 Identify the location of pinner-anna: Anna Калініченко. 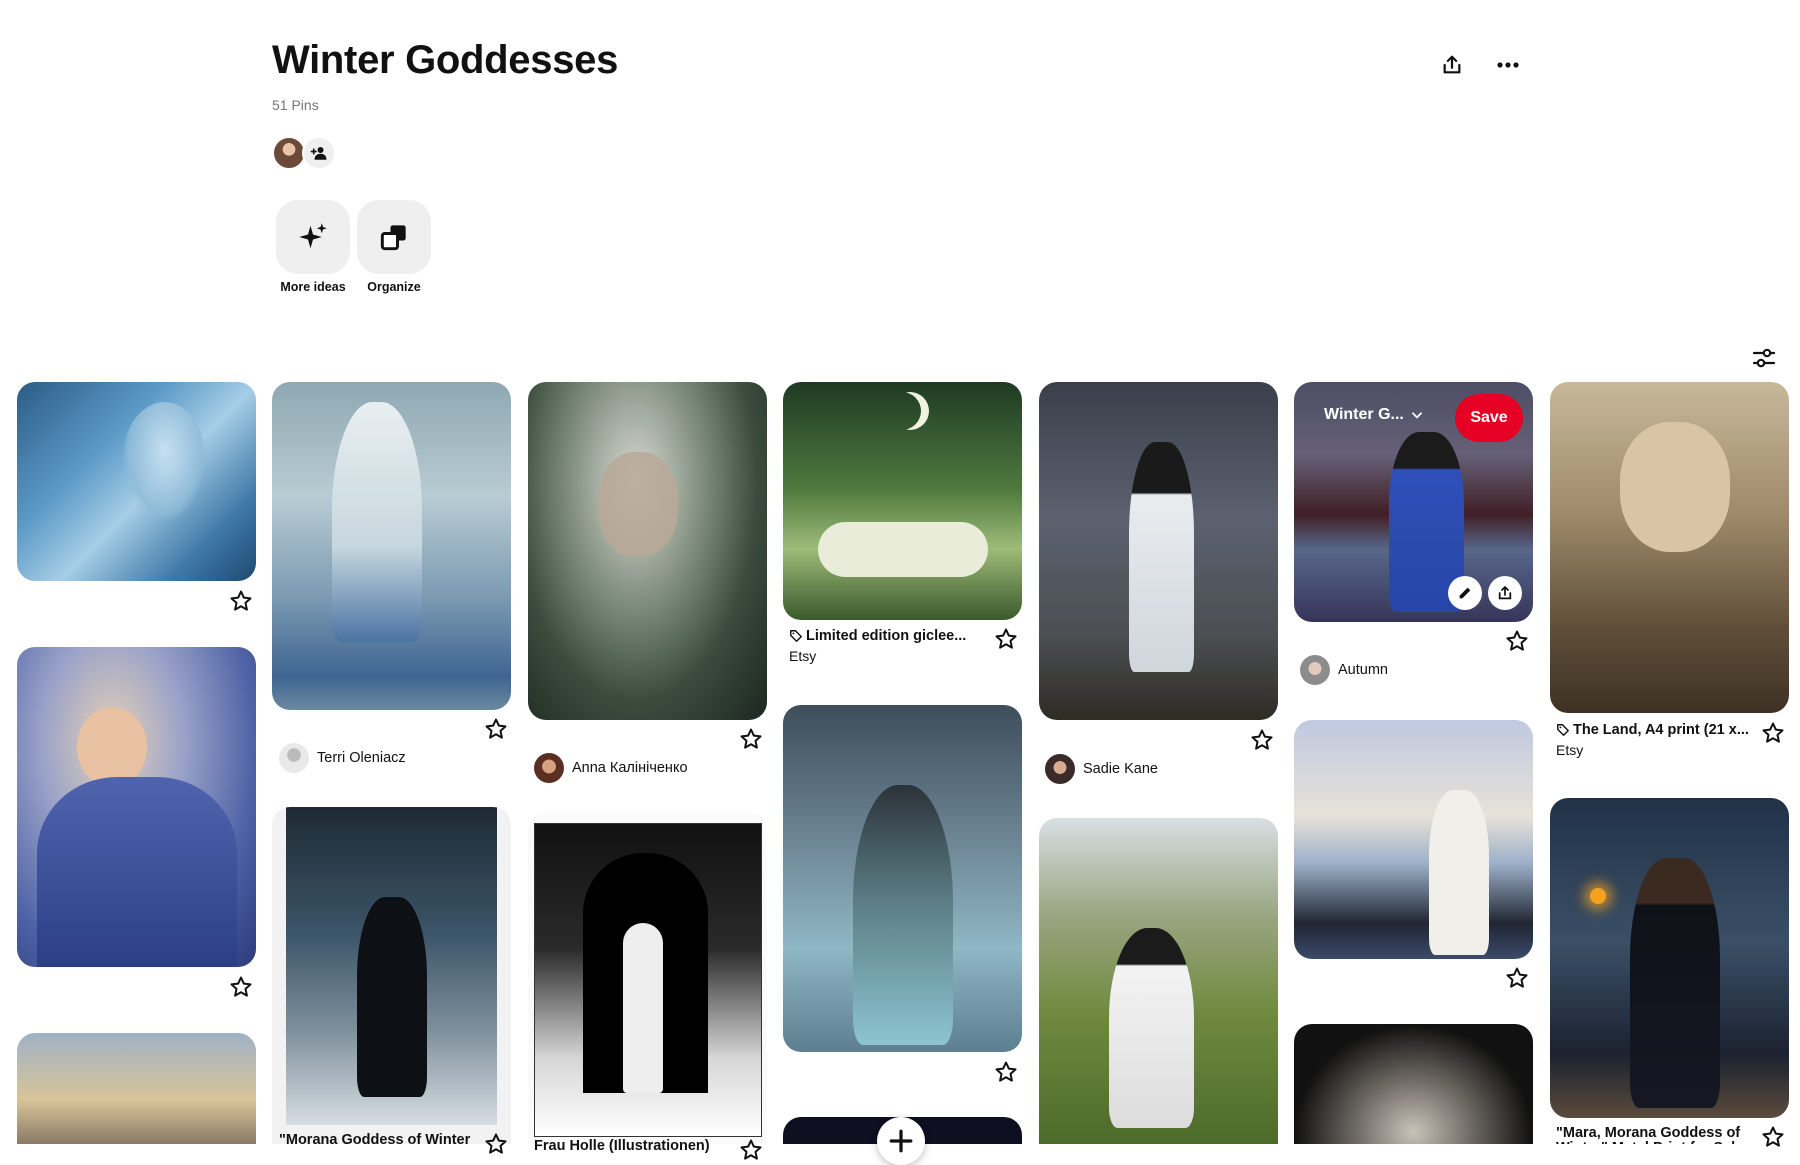
(611, 768).